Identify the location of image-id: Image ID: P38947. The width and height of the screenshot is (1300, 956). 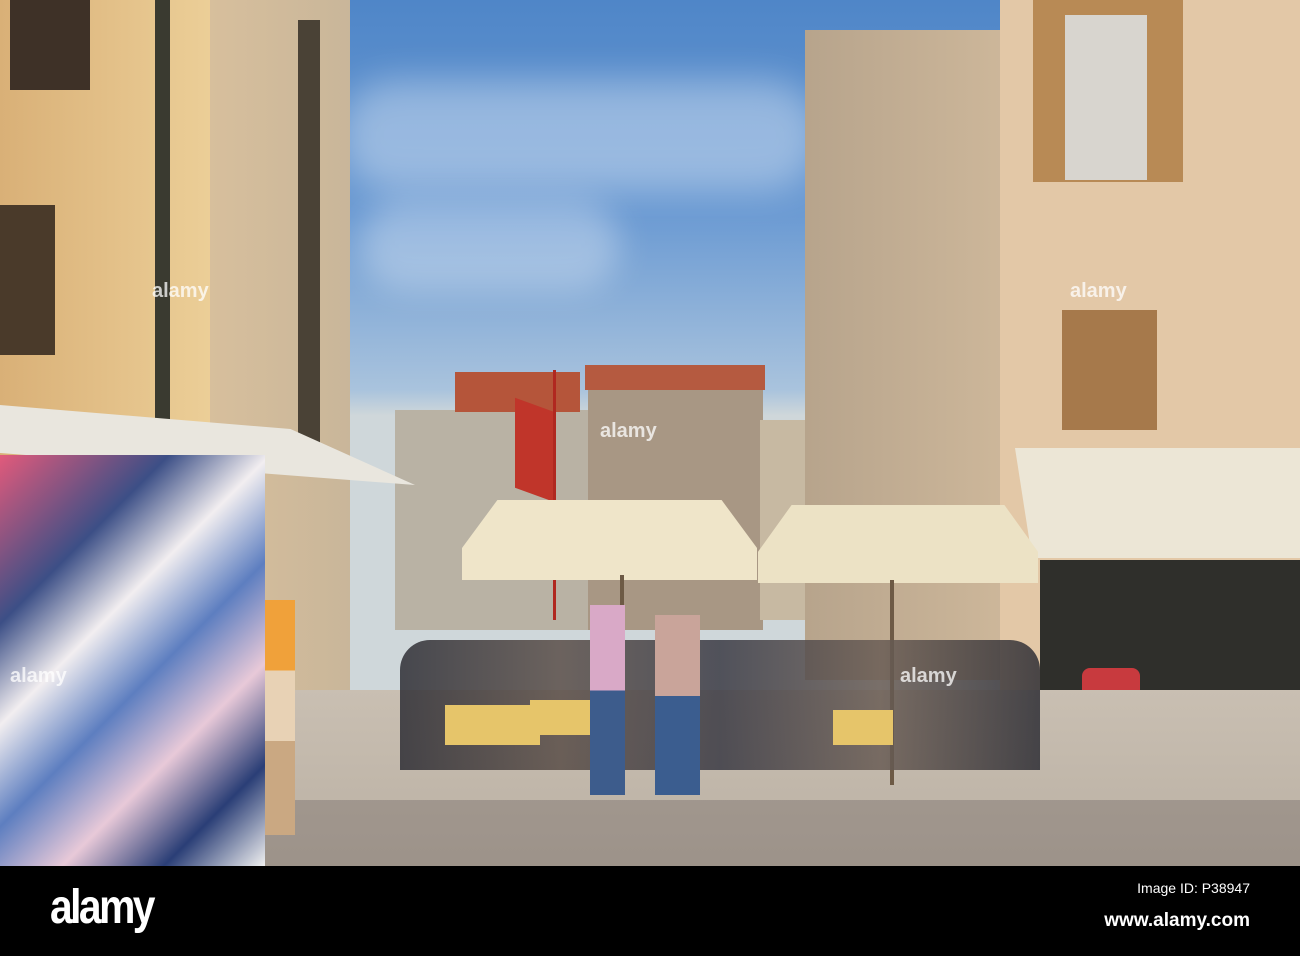
(1193, 888).